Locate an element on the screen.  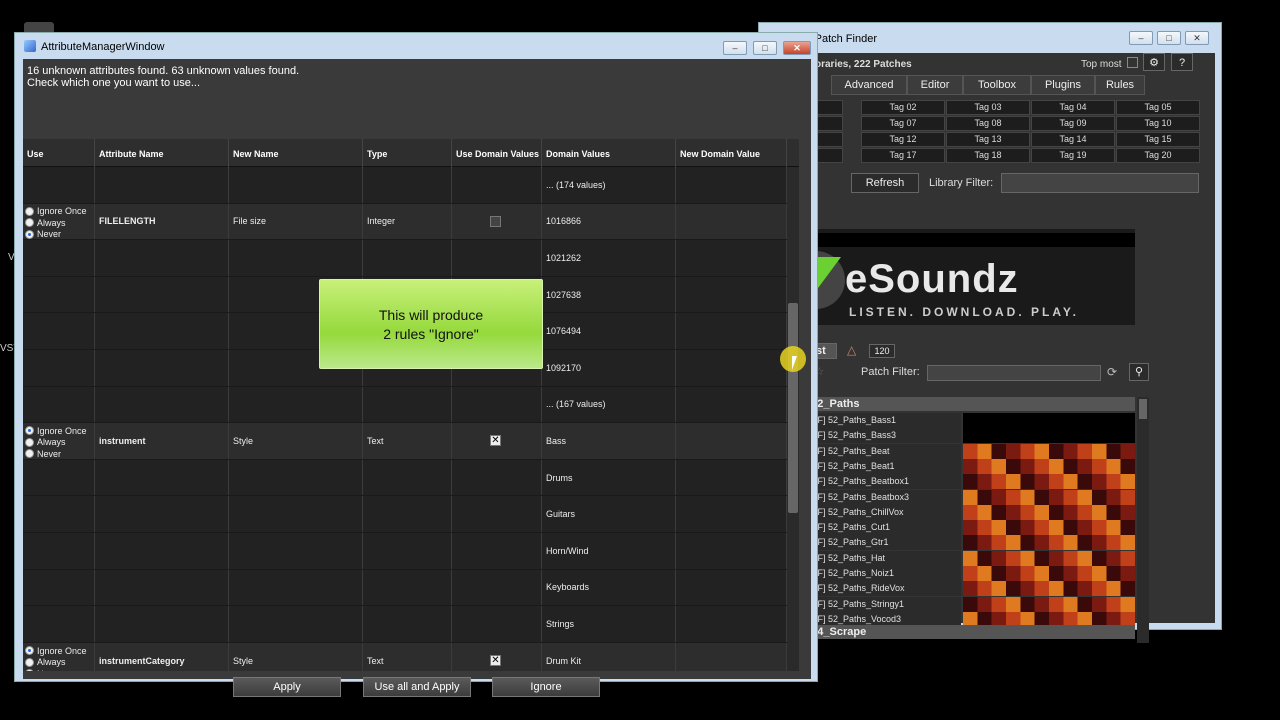
tab-rules: Rules is located at coordinates (1120, 85).